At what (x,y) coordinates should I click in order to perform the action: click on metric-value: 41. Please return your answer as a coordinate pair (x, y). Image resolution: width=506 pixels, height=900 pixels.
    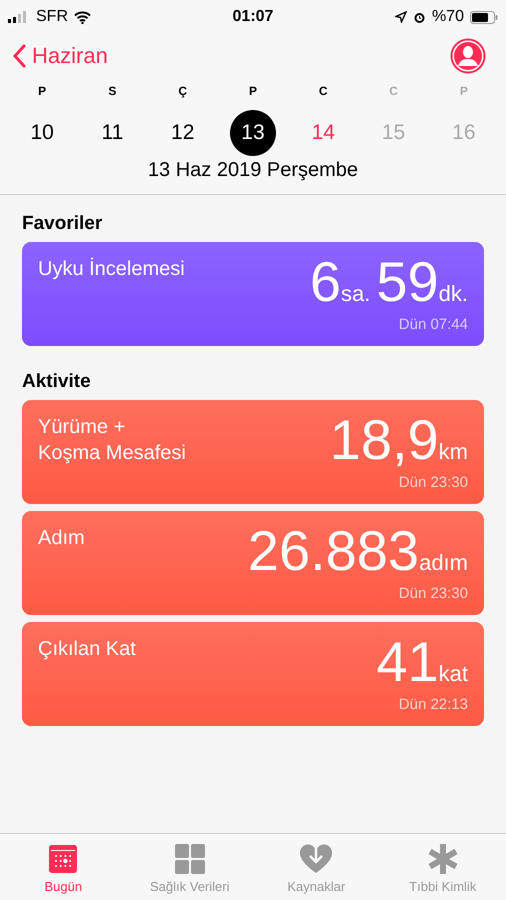
    Looking at the image, I should click on (407, 662).